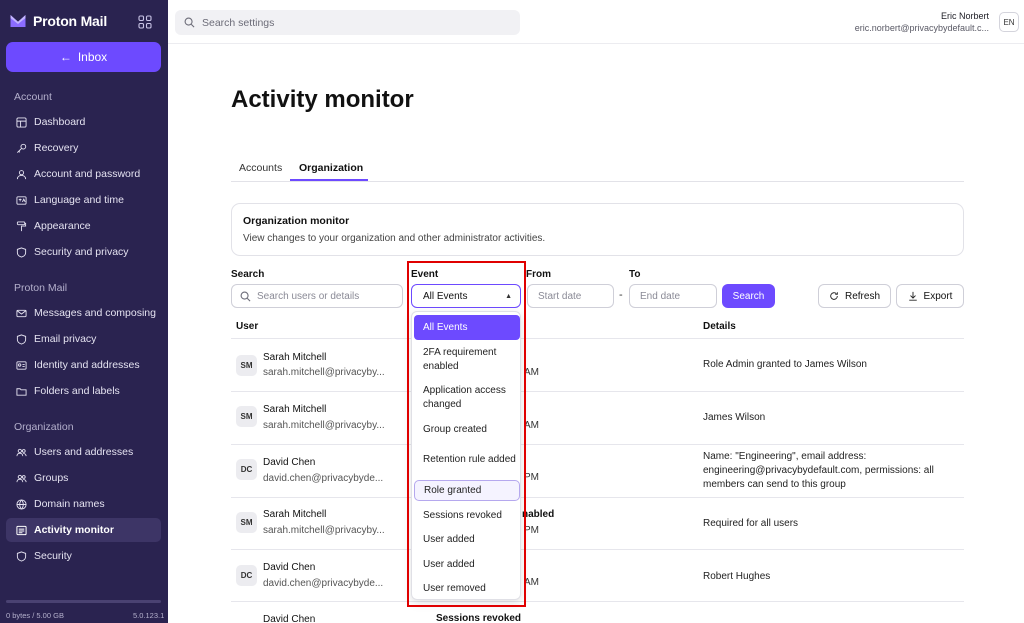  What do you see at coordinates (18, 21) in the screenshot?
I see `proton-mail-logo-icon` at bounding box center [18, 21].